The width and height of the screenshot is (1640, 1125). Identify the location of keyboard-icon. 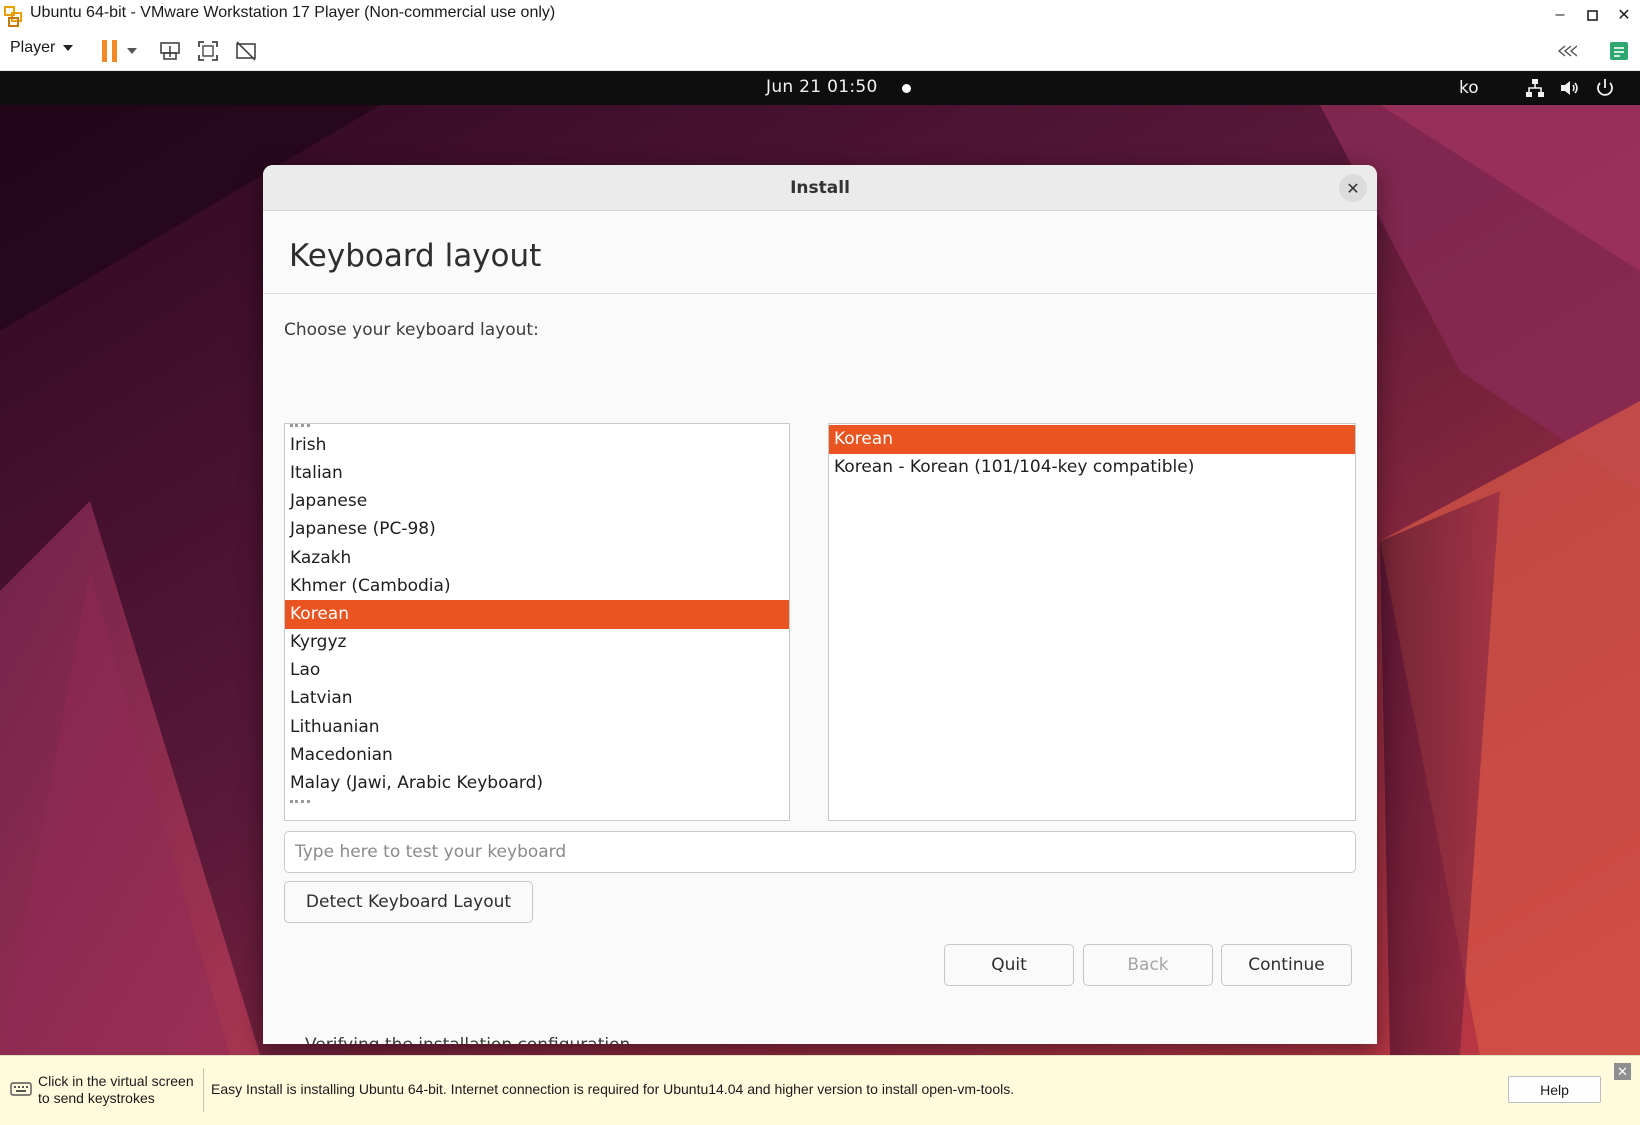
(21, 1089).